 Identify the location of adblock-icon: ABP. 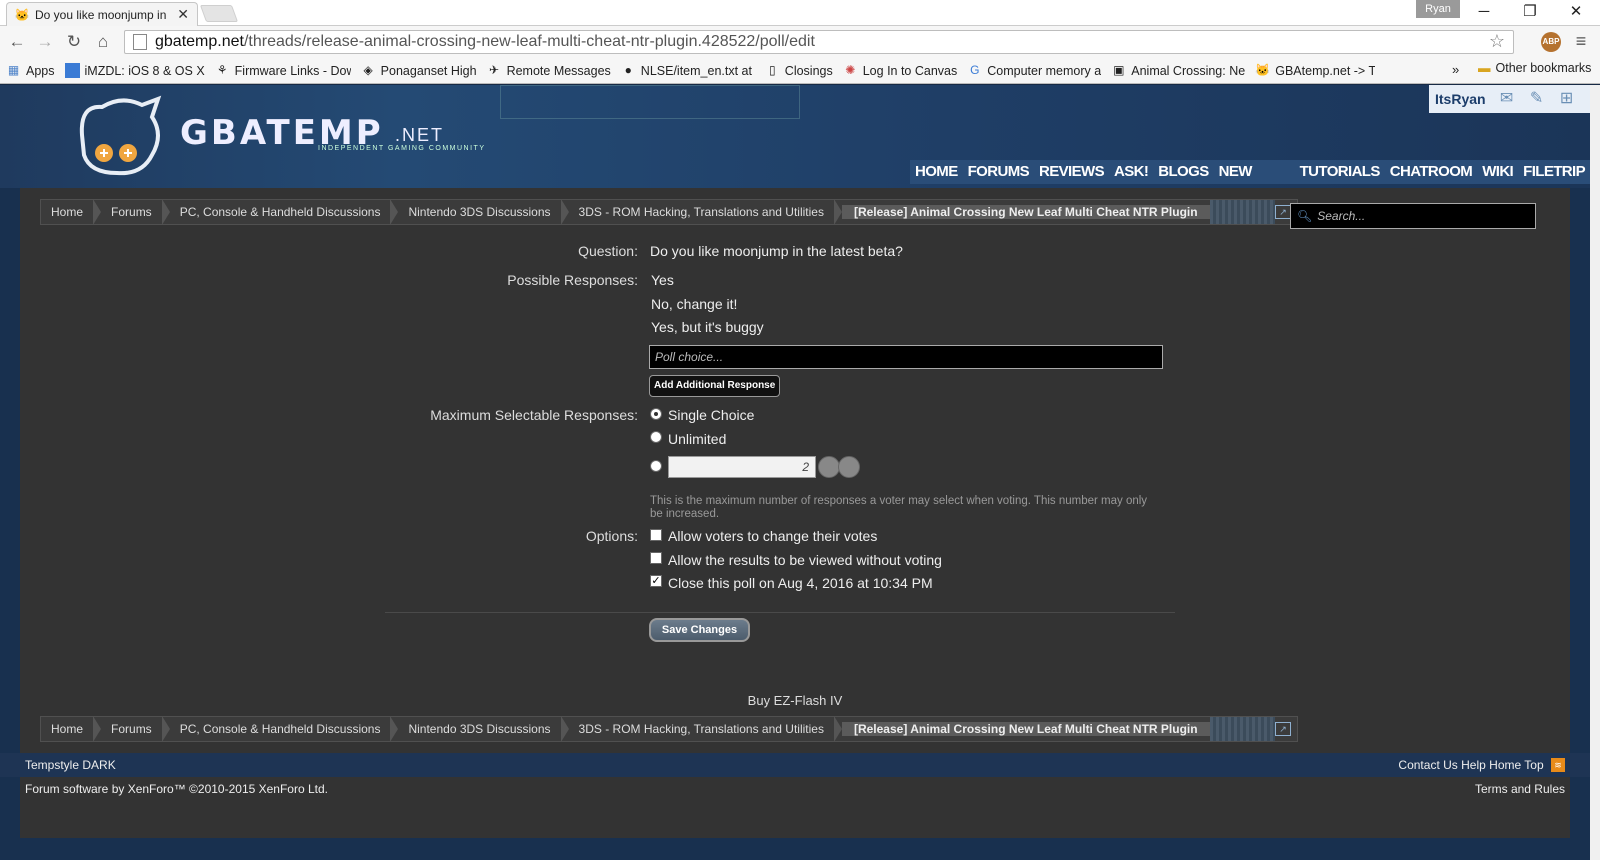
(1551, 42).